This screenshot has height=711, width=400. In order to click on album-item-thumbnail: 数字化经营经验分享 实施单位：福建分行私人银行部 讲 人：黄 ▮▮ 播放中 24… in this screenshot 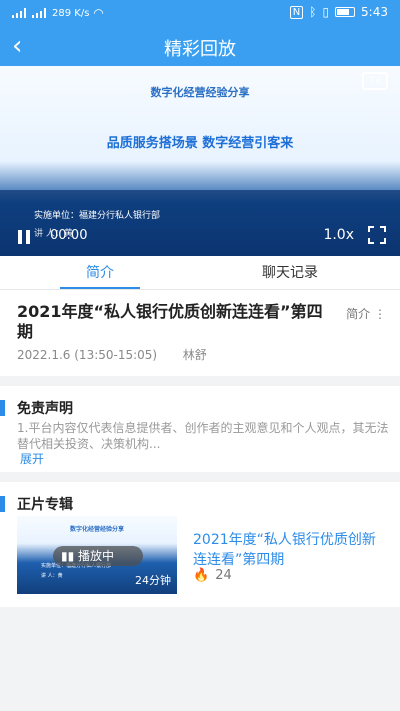, I will do `click(97, 555)`.